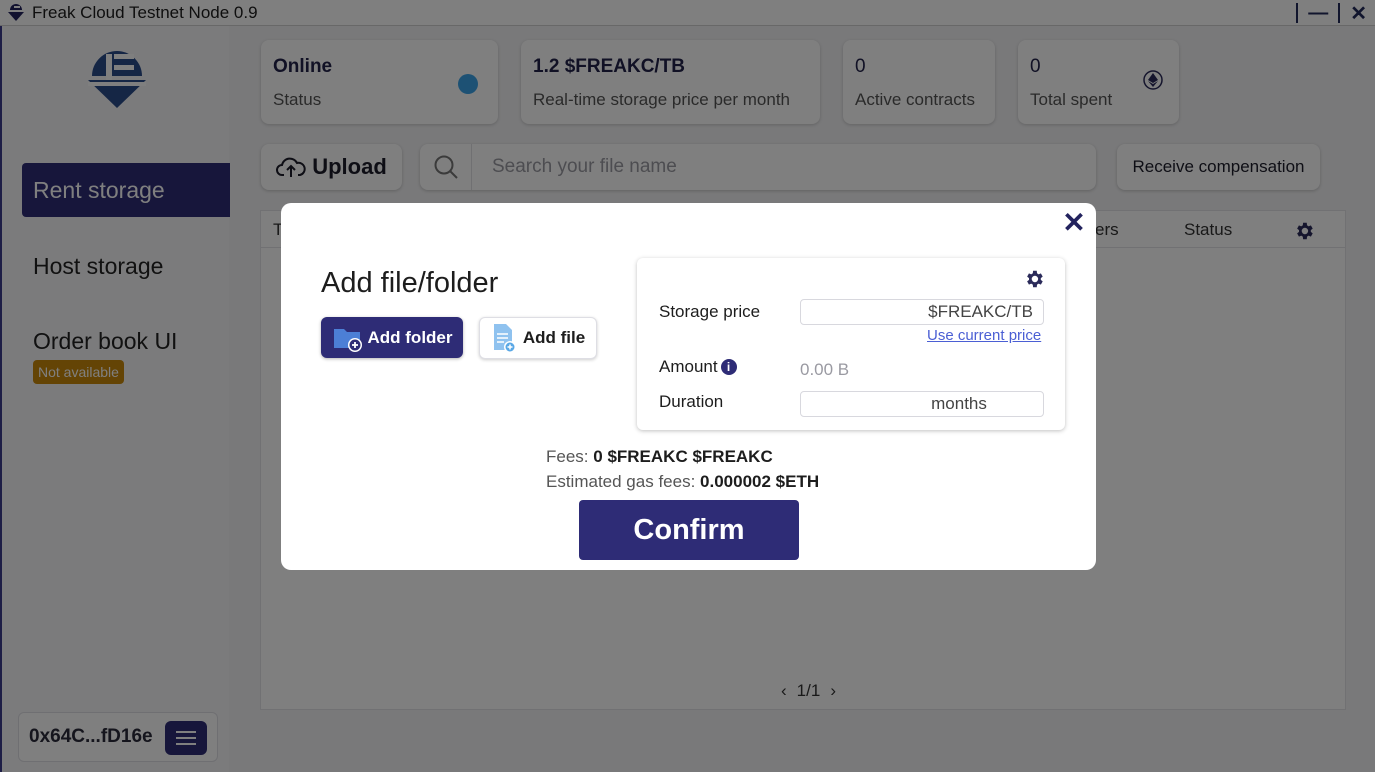  What do you see at coordinates (554, 337) in the screenshot?
I see `add-file-label: Add file` at bounding box center [554, 337].